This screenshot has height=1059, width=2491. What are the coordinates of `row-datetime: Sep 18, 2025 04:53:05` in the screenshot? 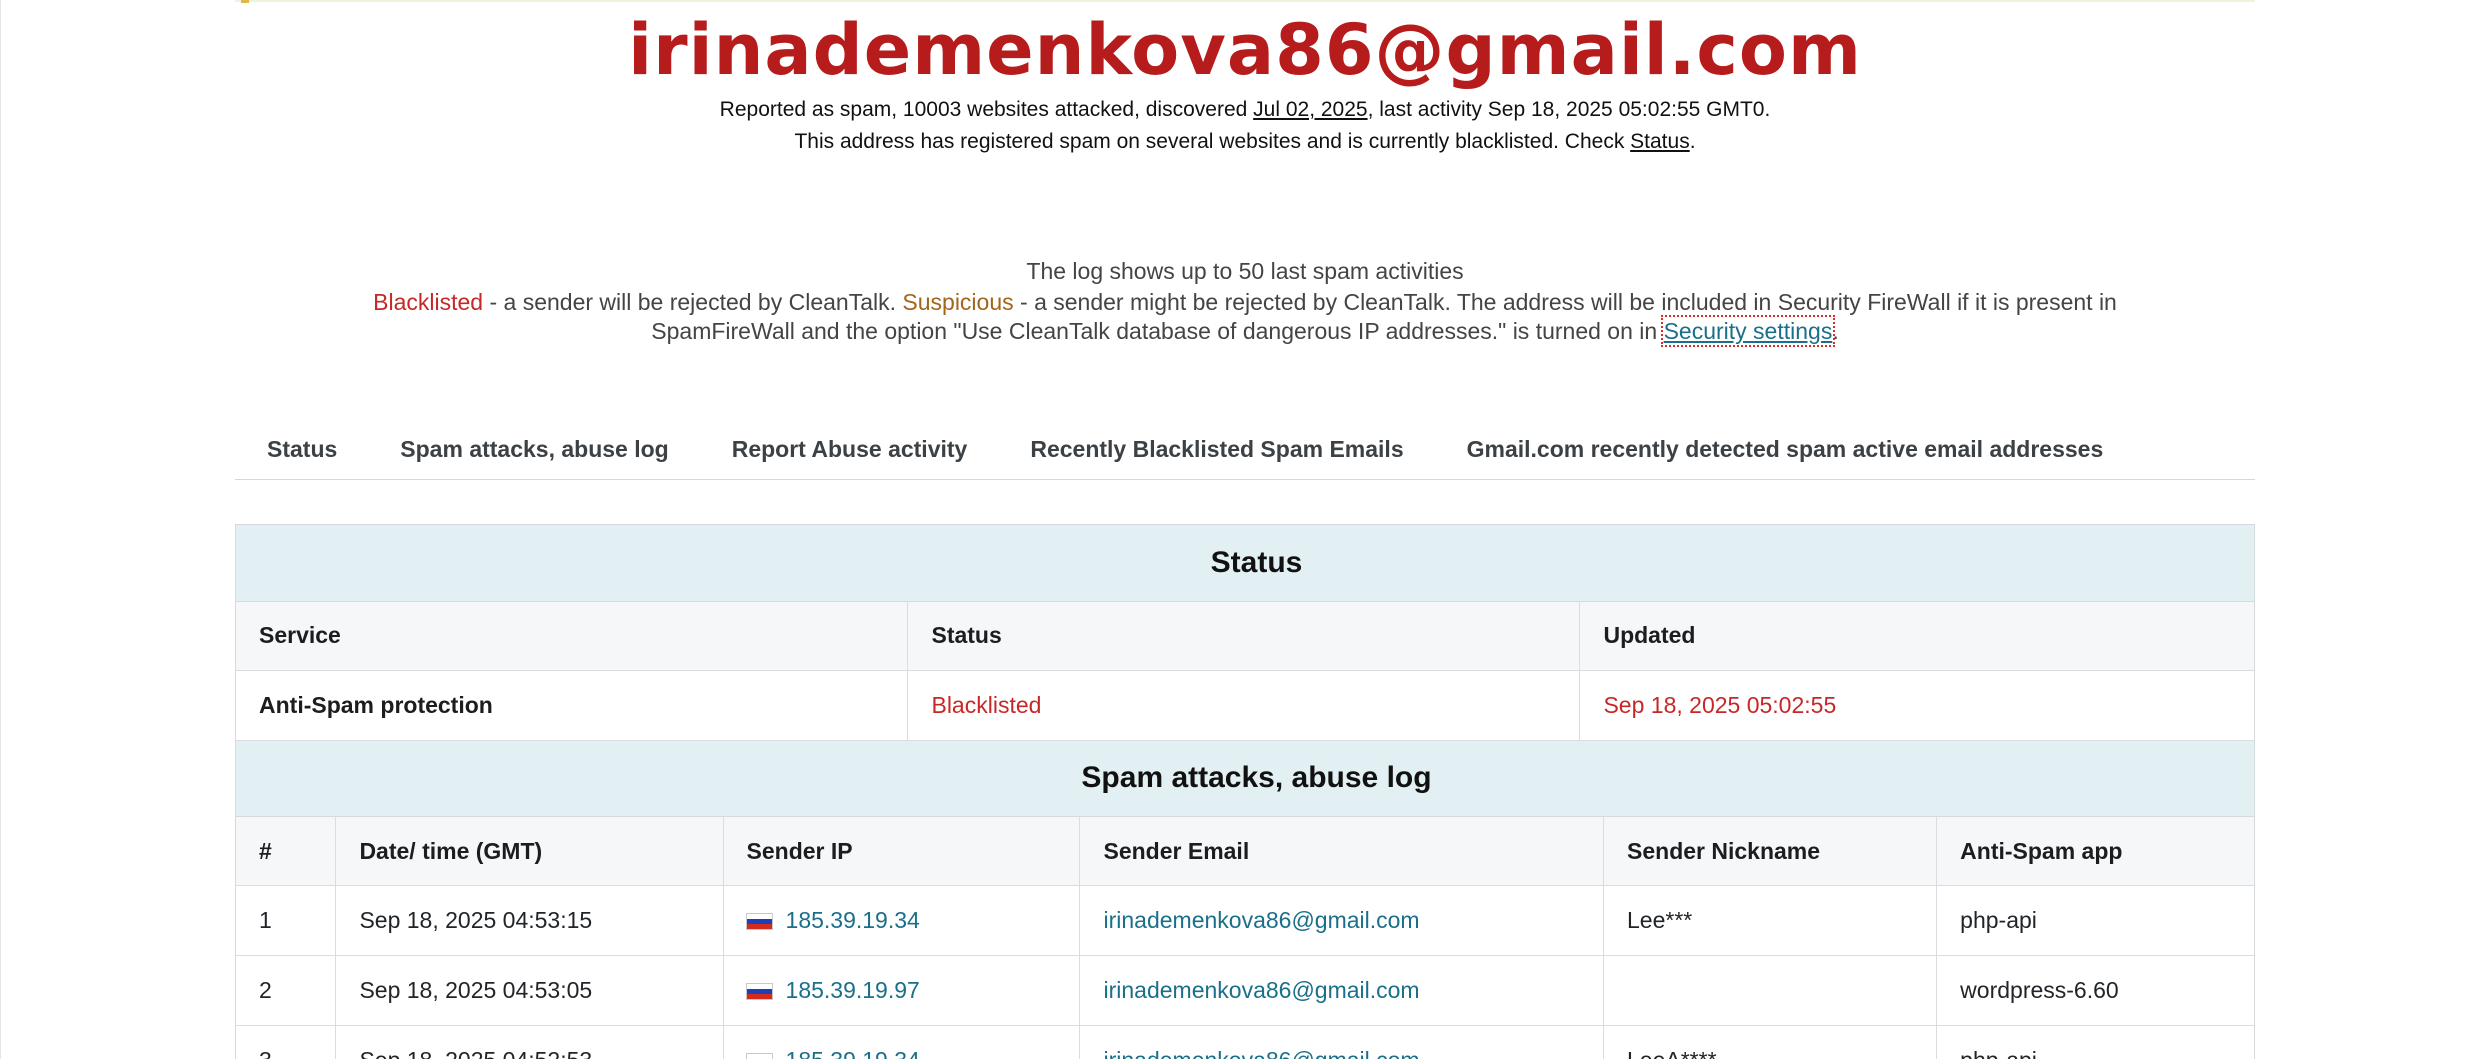 It's located at (529, 990).